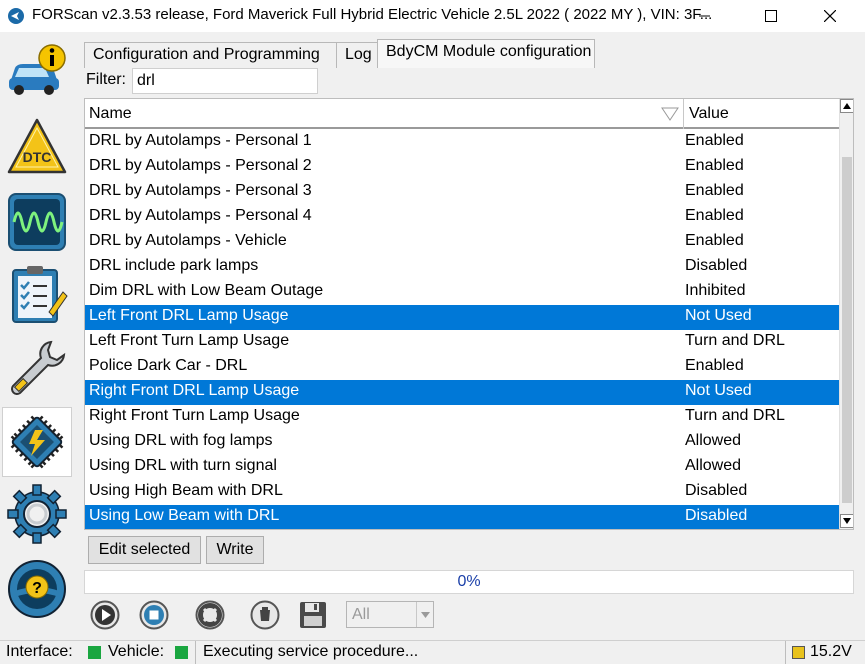 This screenshot has height=664, width=865. What do you see at coordinates (462, 342) in the screenshot?
I see `table-row: Left Front Turn Lamp Usage Turn and DRL` at bounding box center [462, 342].